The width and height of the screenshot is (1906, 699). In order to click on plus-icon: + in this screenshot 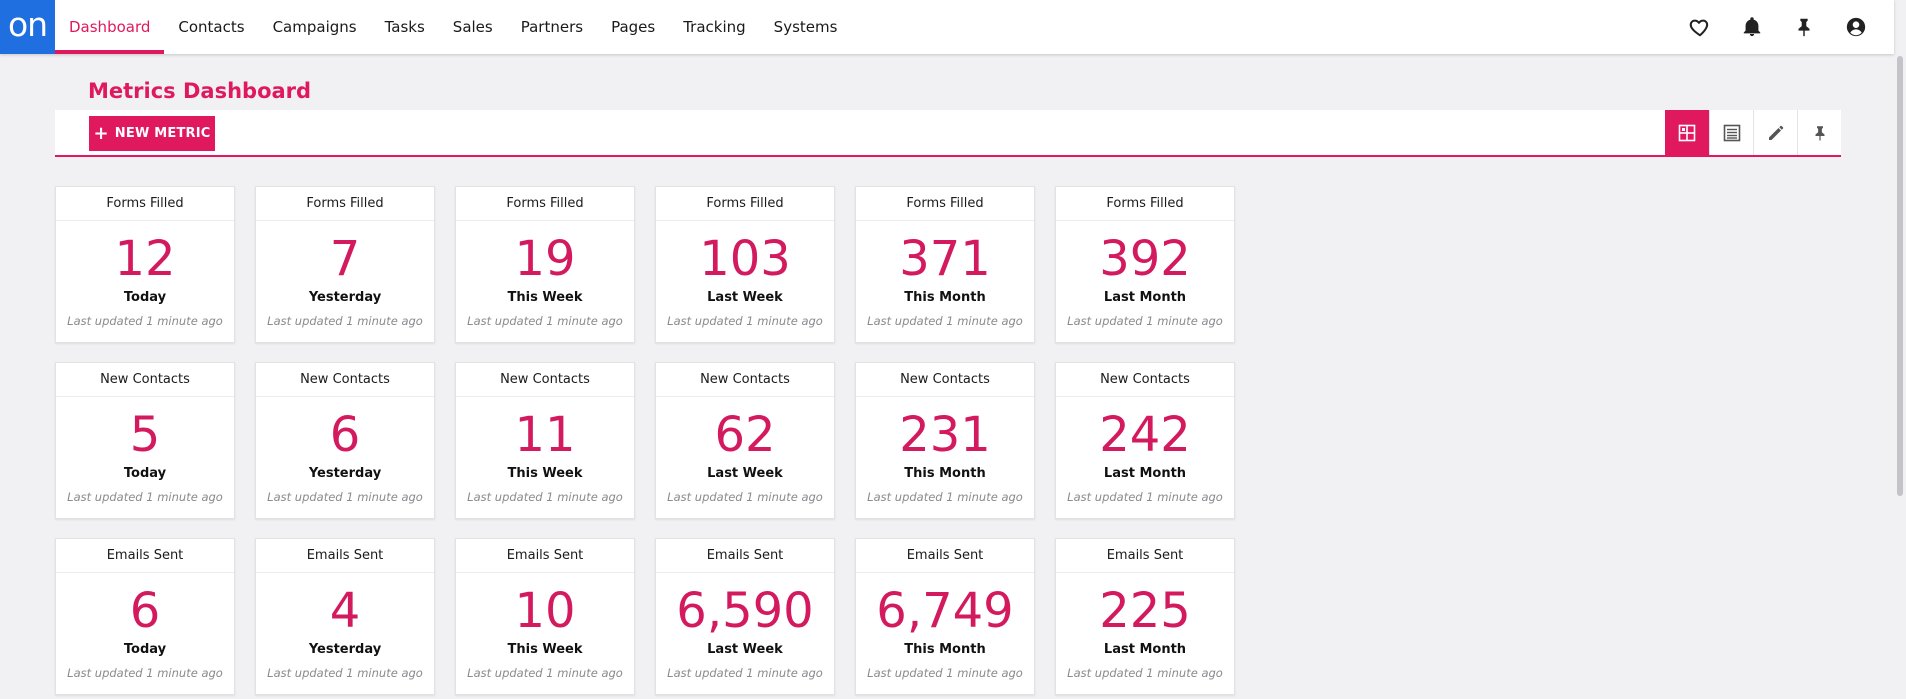, I will do `click(101, 133)`.